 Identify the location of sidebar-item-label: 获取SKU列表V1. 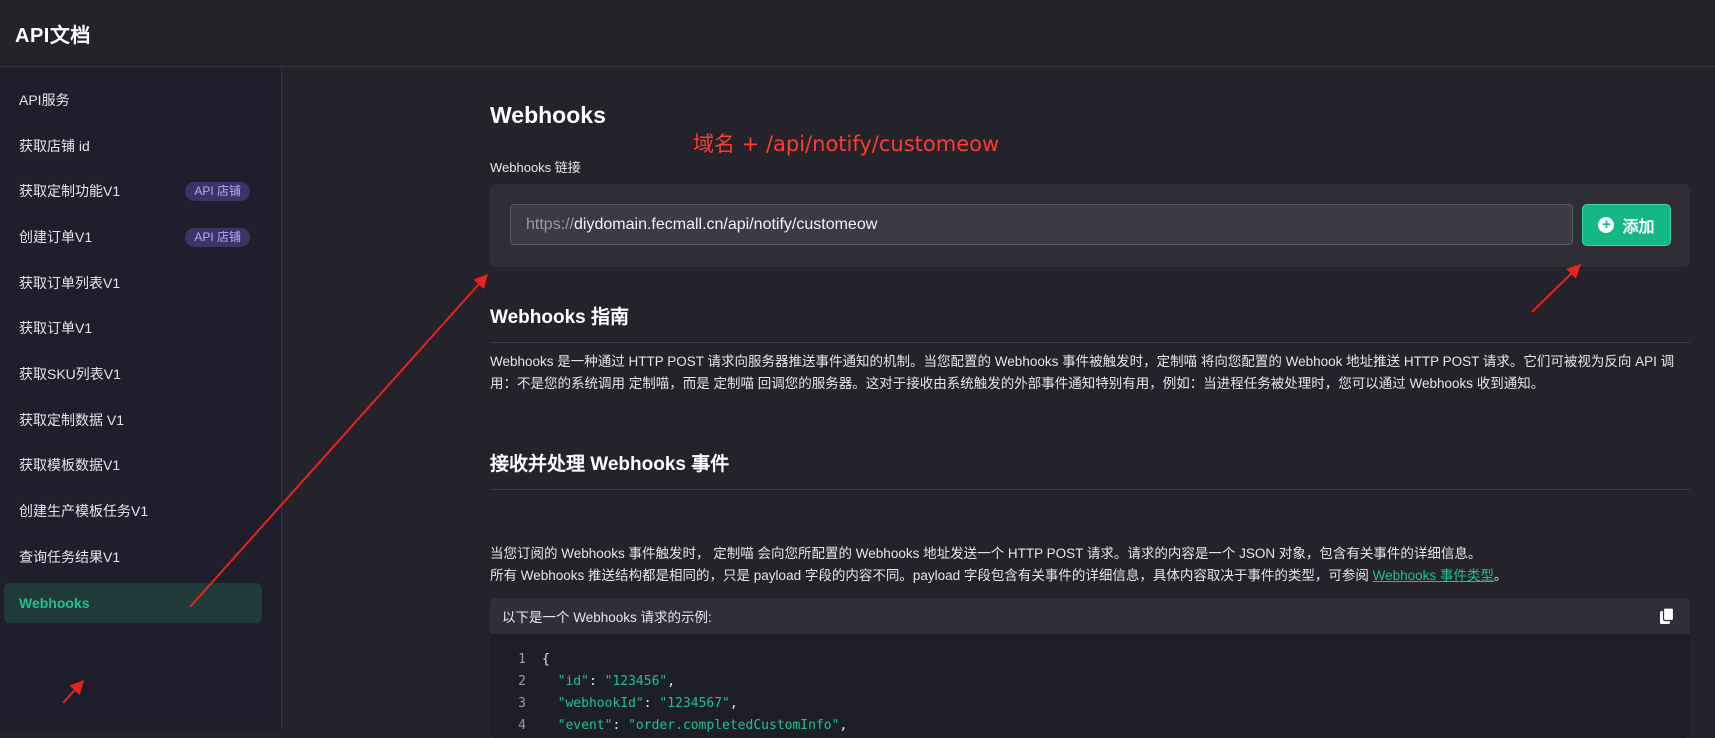
(70, 374).